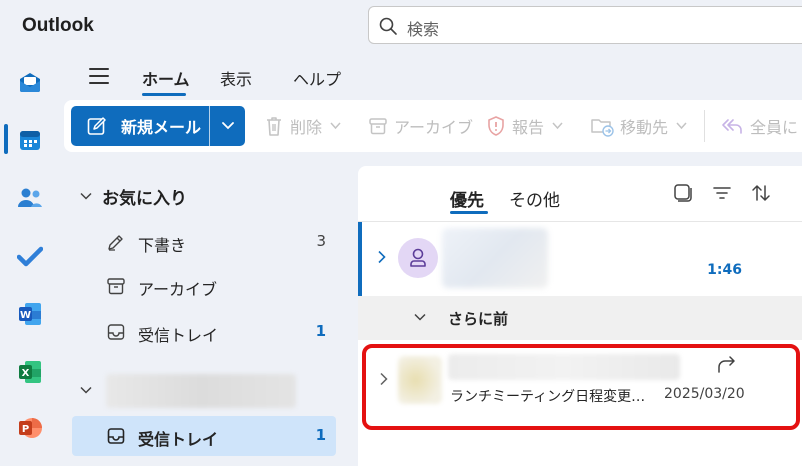 This screenshot has width=802, height=466. What do you see at coordinates (236, 78) in the screenshot?
I see `tab-view: 表示` at bounding box center [236, 78].